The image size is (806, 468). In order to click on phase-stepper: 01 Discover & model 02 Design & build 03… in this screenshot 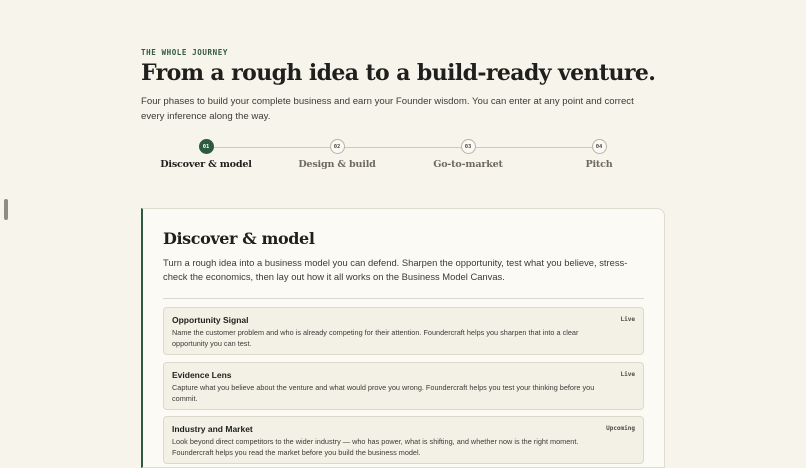, I will do `click(403, 159)`.